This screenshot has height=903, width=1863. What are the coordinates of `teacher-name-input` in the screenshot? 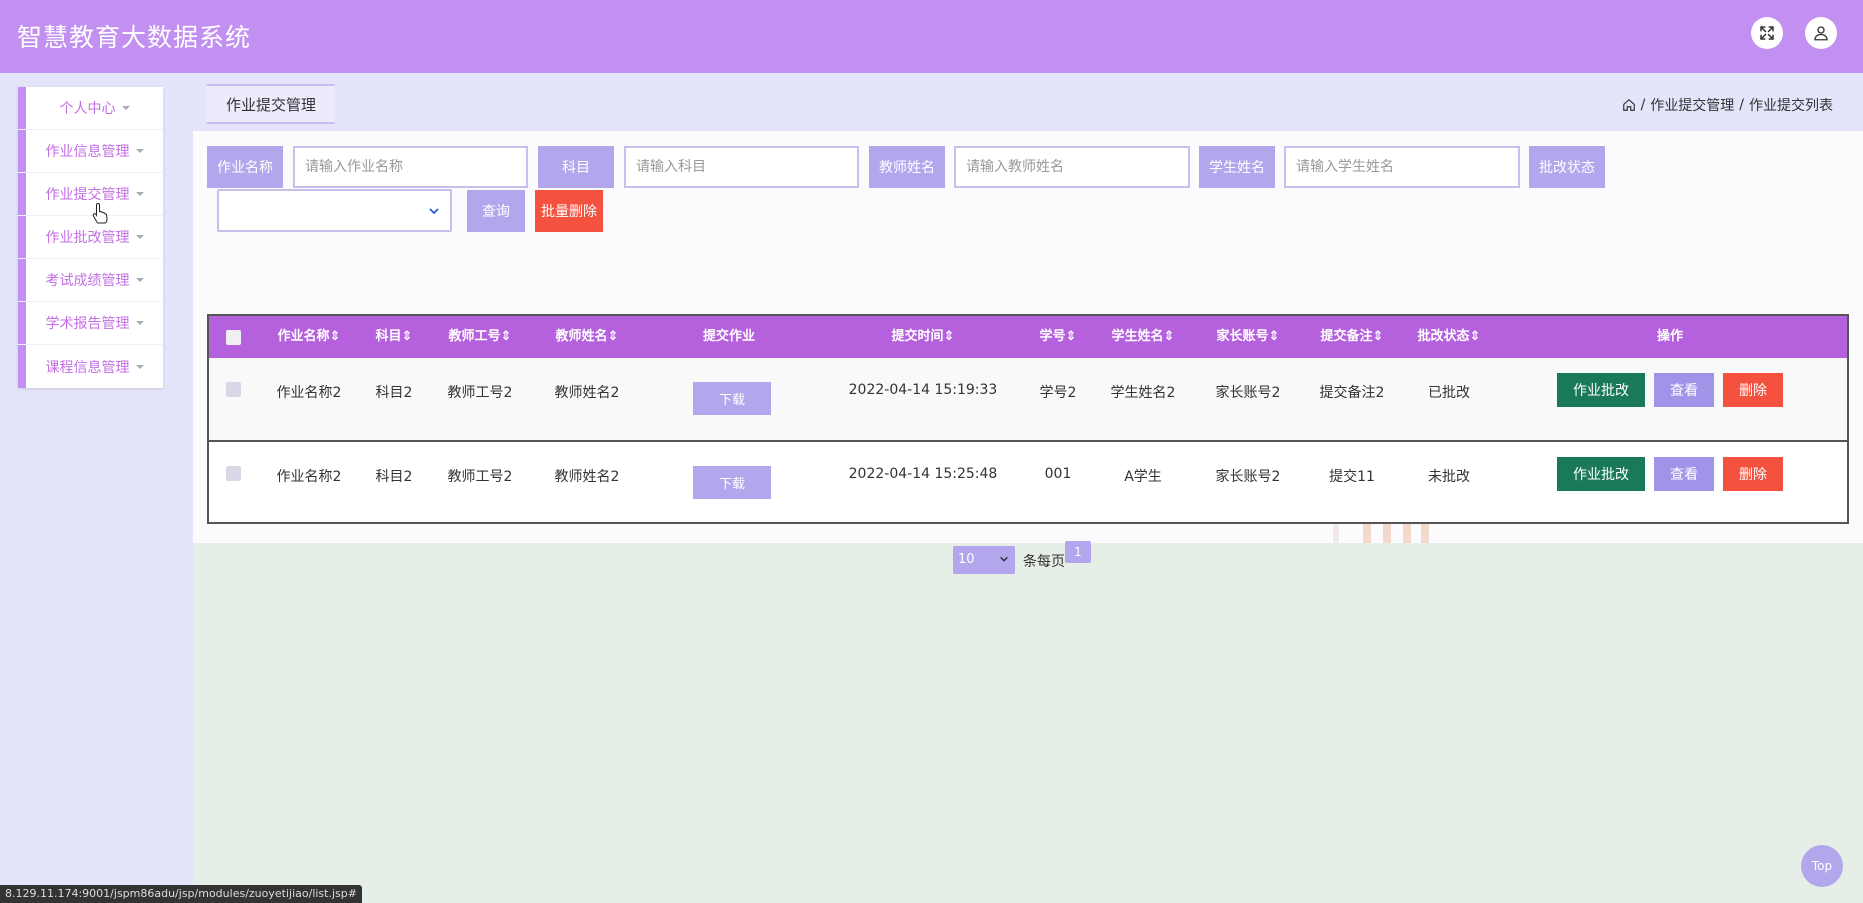 It's located at (1072, 167).